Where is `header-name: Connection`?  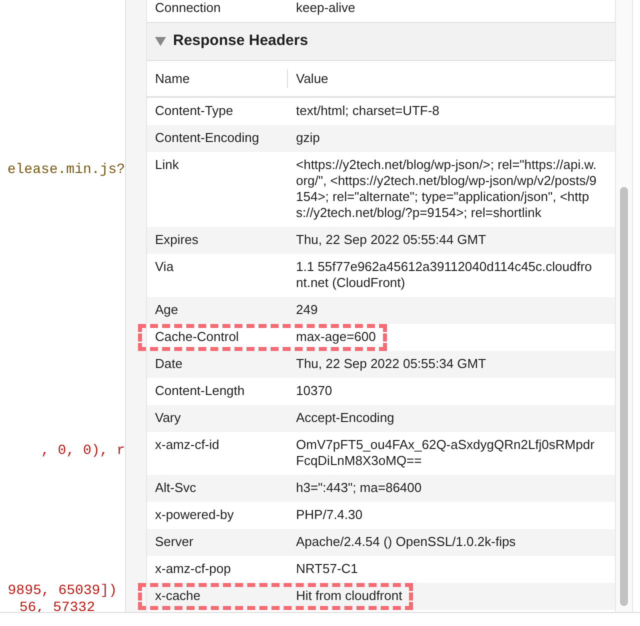 header-name: Connection is located at coordinates (188, 8).